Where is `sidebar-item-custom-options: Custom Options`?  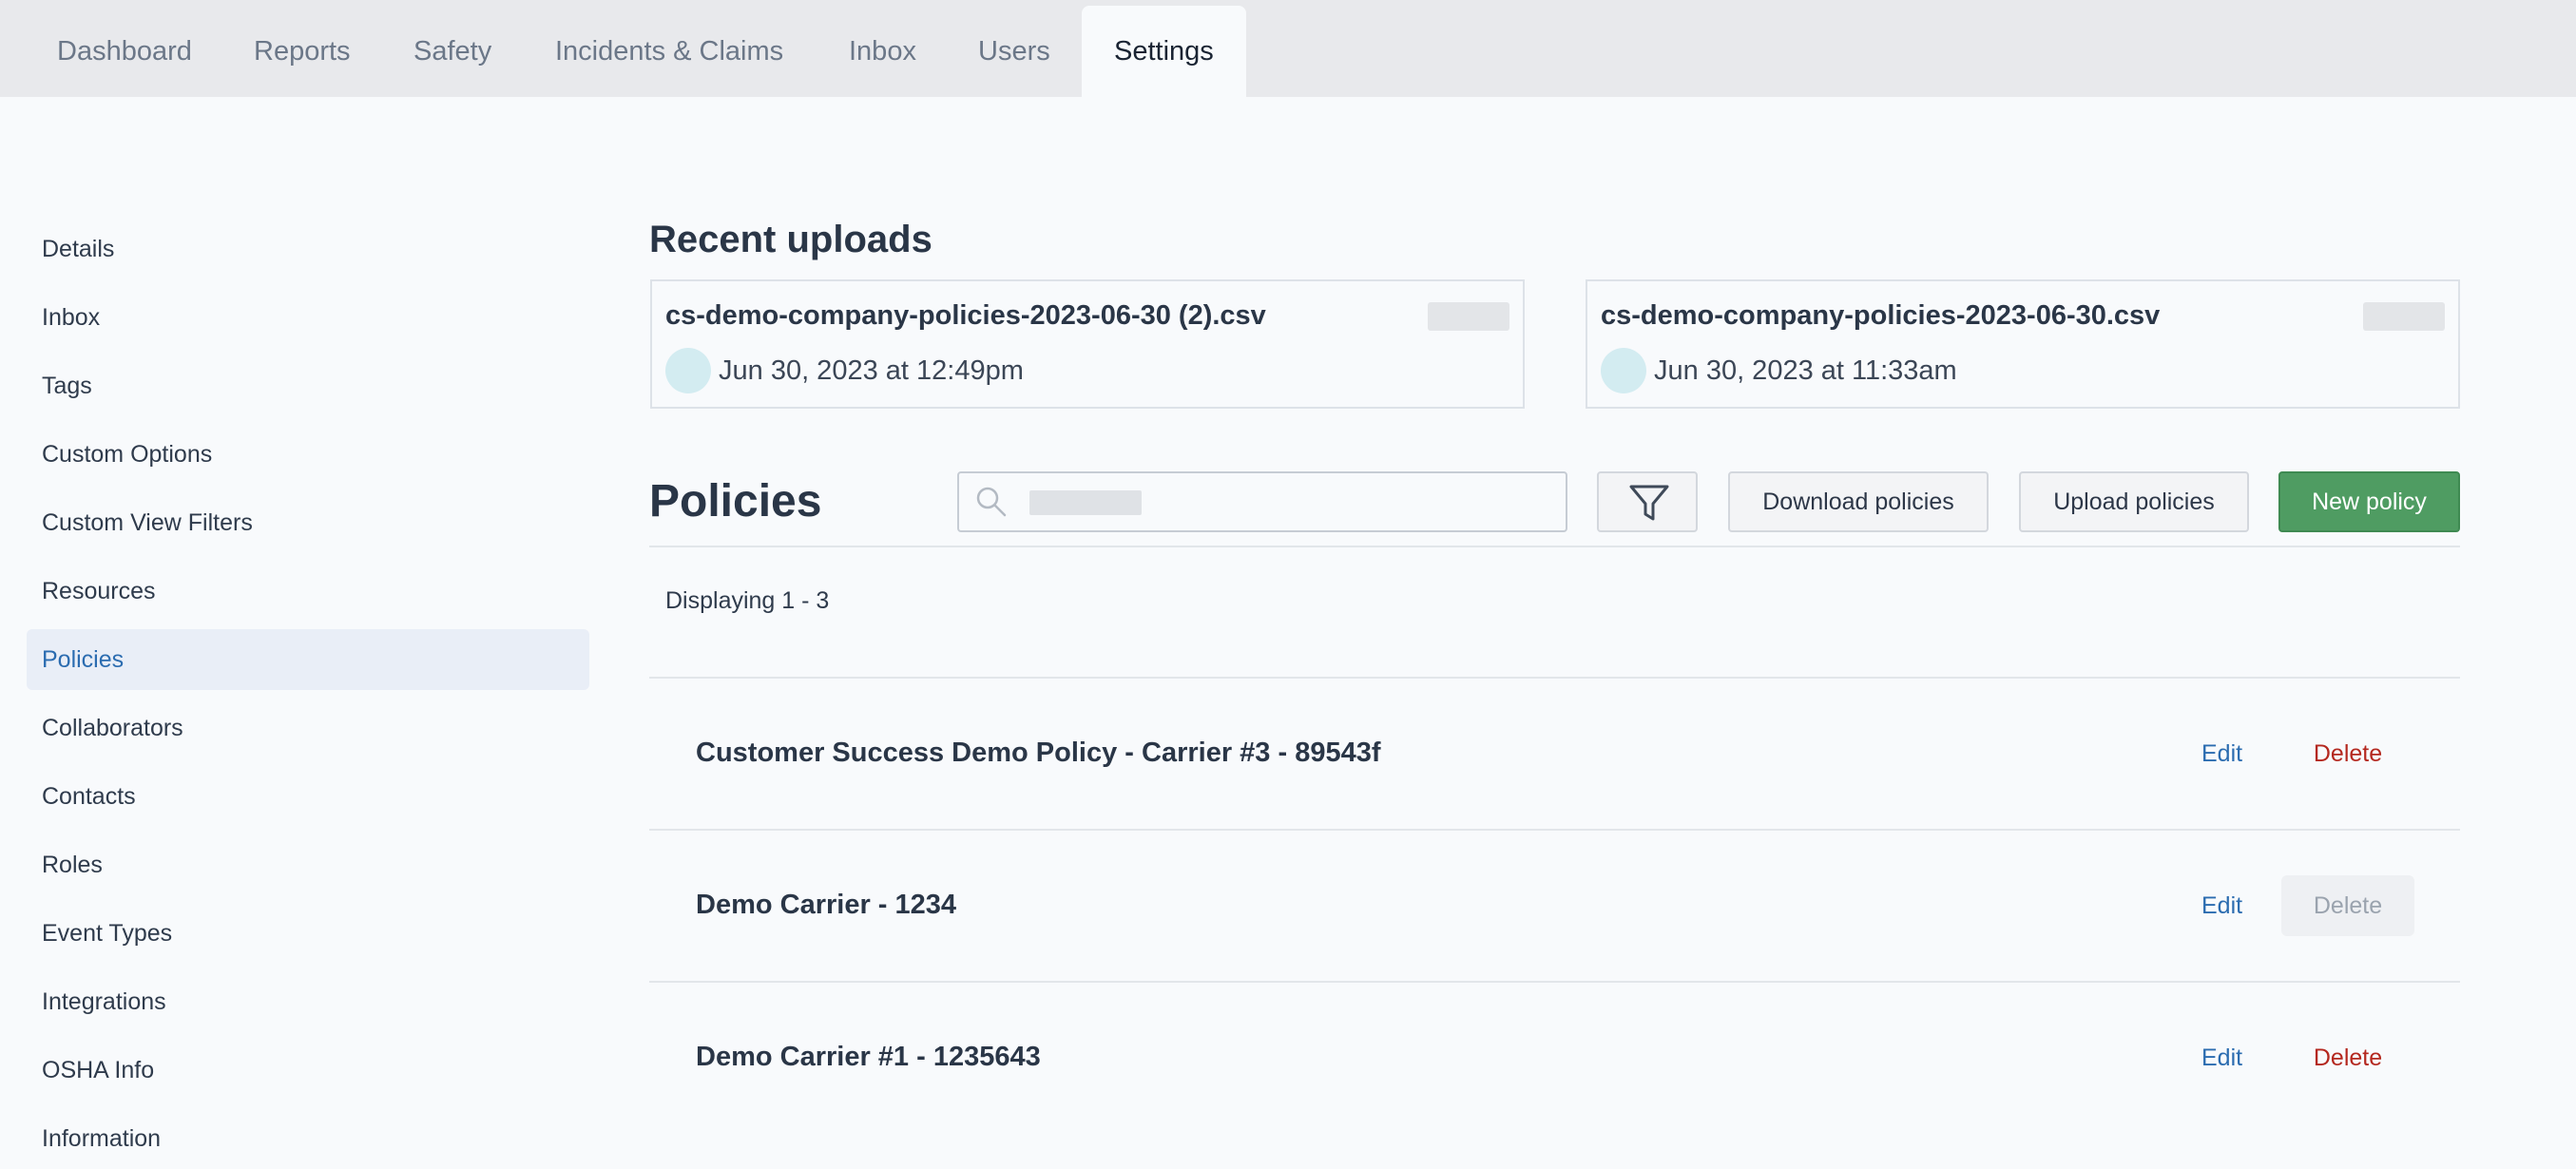
sidebar-item-custom-options: Custom Options is located at coordinates (308, 454).